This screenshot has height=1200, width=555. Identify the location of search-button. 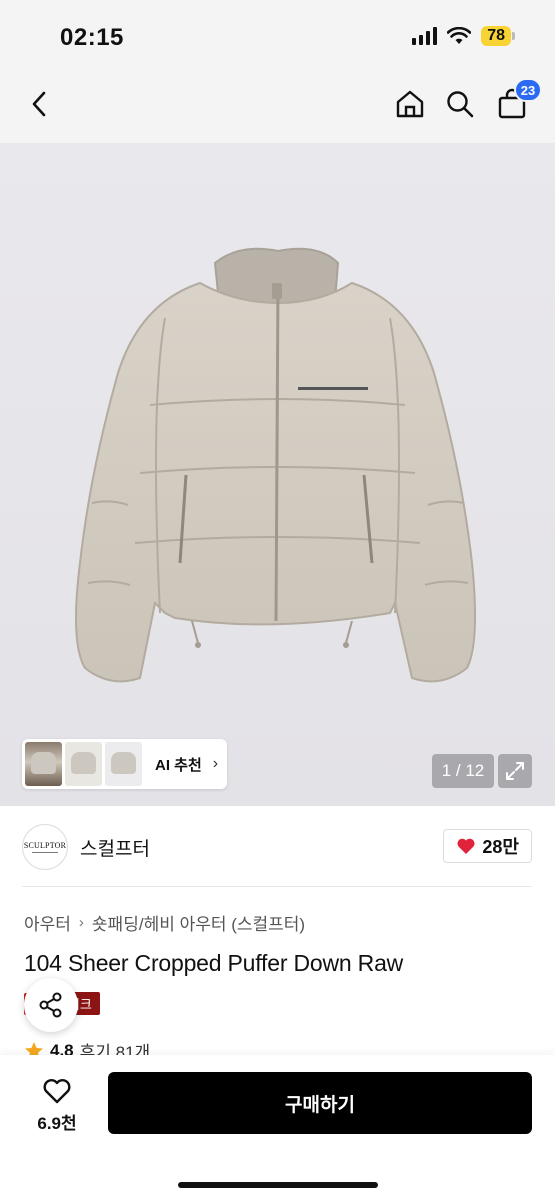
(460, 104).